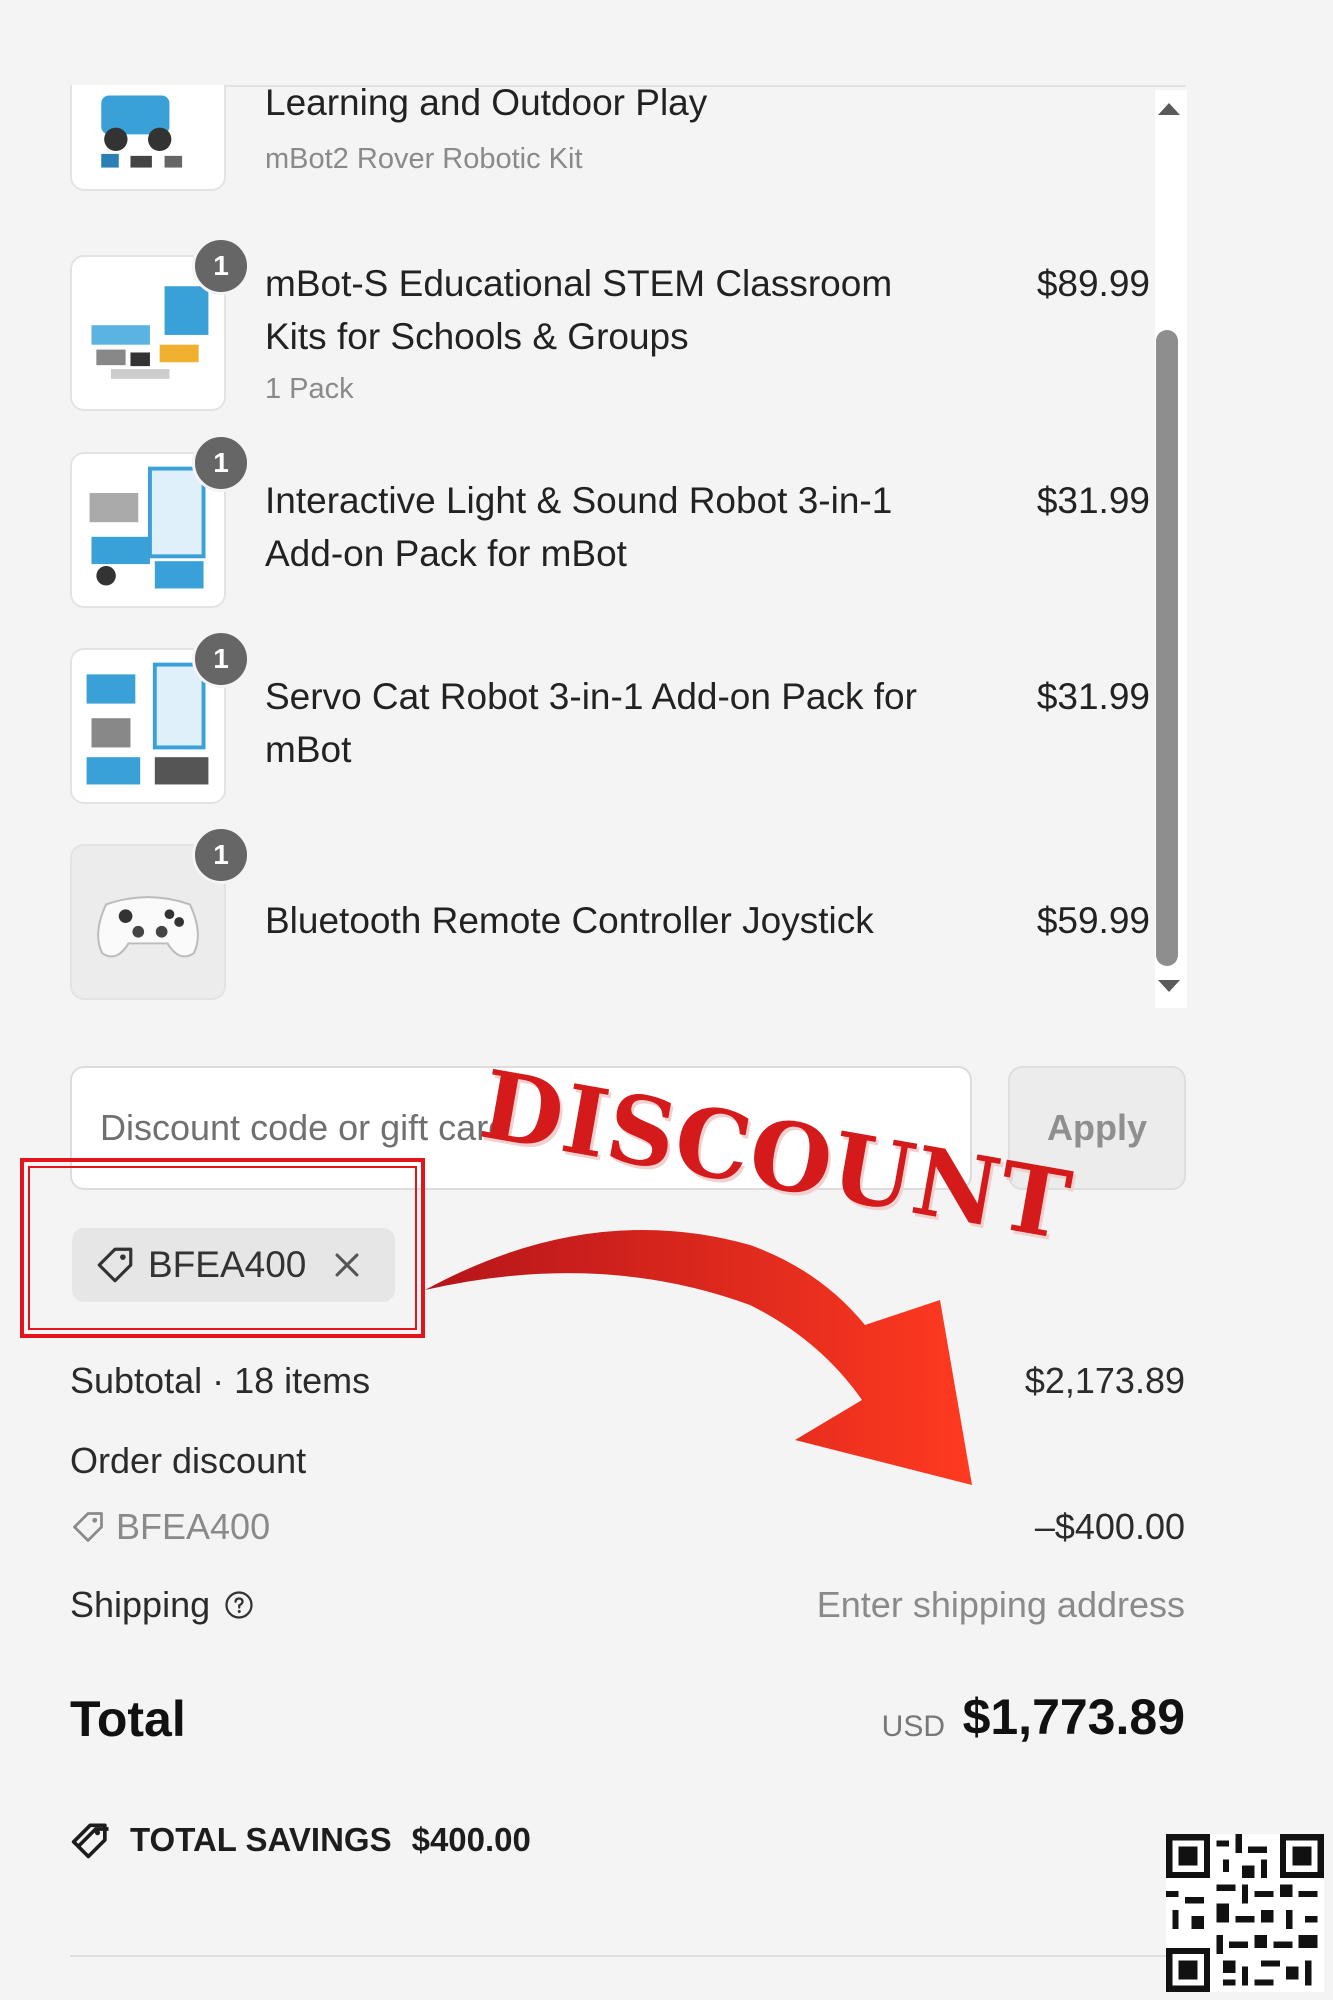 This screenshot has width=1333, height=2000. I want to click on shipping-value: Enter shipping address, so click(1000, 1604).